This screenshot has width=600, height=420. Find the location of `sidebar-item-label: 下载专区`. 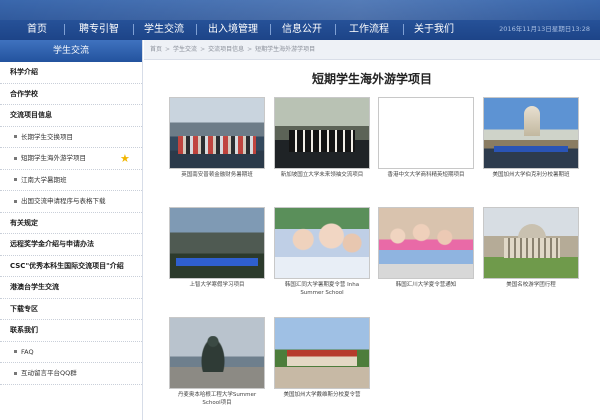

sidebar-item-label: 下载专区 is located at coordinates (24, 308).